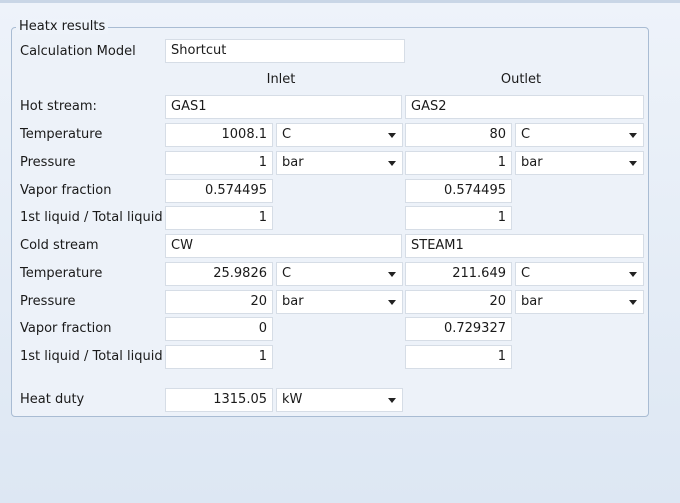 The height and width of the screenshot is (503, 680). Describe the element at coordinates (283, 246) in the screenshot. I see `cold-inlet-stream-field: CW` at that location.